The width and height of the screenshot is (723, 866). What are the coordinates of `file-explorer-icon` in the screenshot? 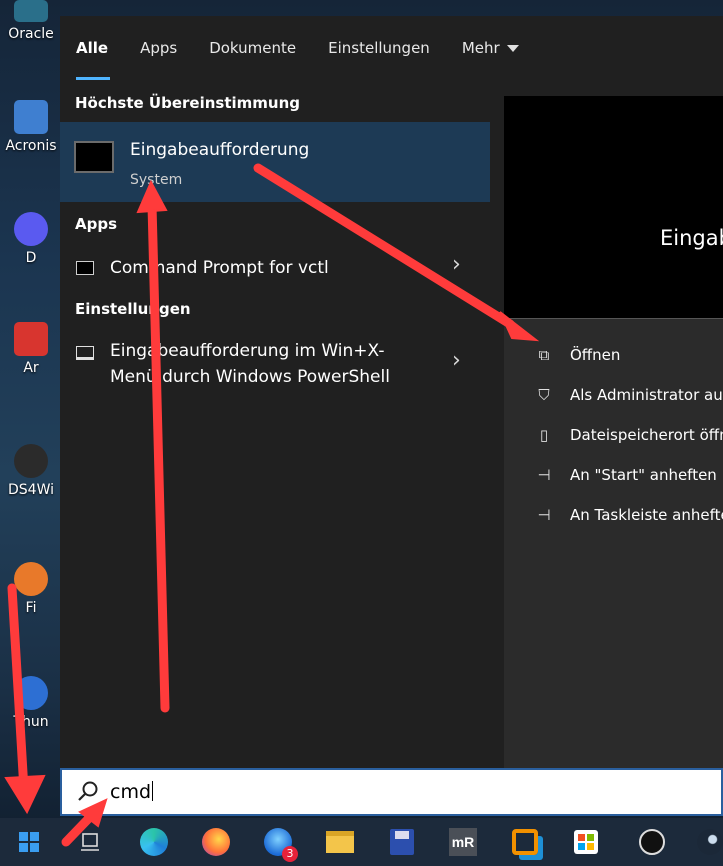 It's located at (340, 842).